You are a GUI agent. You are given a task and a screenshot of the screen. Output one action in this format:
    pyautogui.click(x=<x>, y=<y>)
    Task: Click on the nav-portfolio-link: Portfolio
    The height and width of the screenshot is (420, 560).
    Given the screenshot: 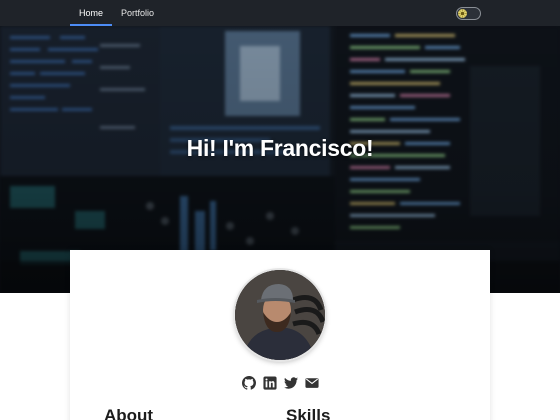 What is the action you would take?
    pyautogui.click(x=137, y=13)
    